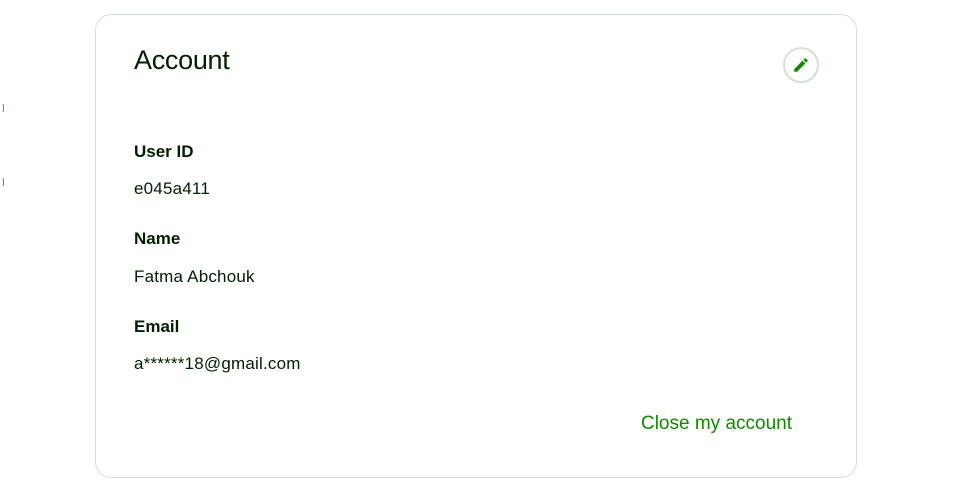 This screenshot has width=955, height=483. I want to click on user-id-label: User ID, so click(164, 151).